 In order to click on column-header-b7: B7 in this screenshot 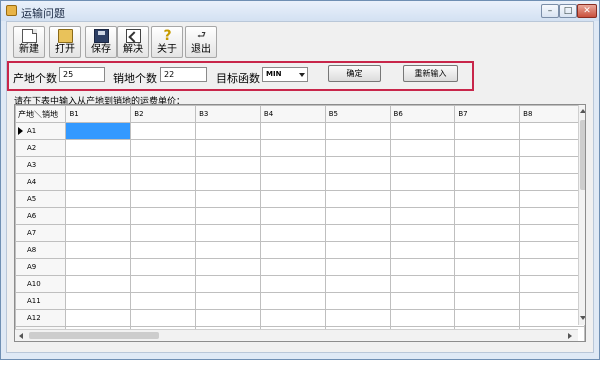, I will do `click(487, 114)`.